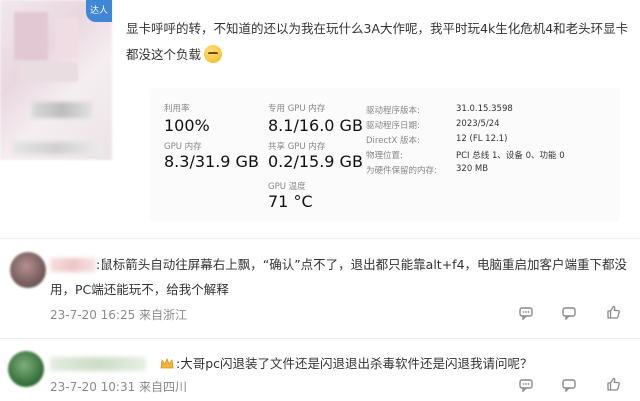 This screenshot has height=401, width=640. Describe the element at coordinates (56, 80) in the screenshot. I see `post-author-avatar` at that location.